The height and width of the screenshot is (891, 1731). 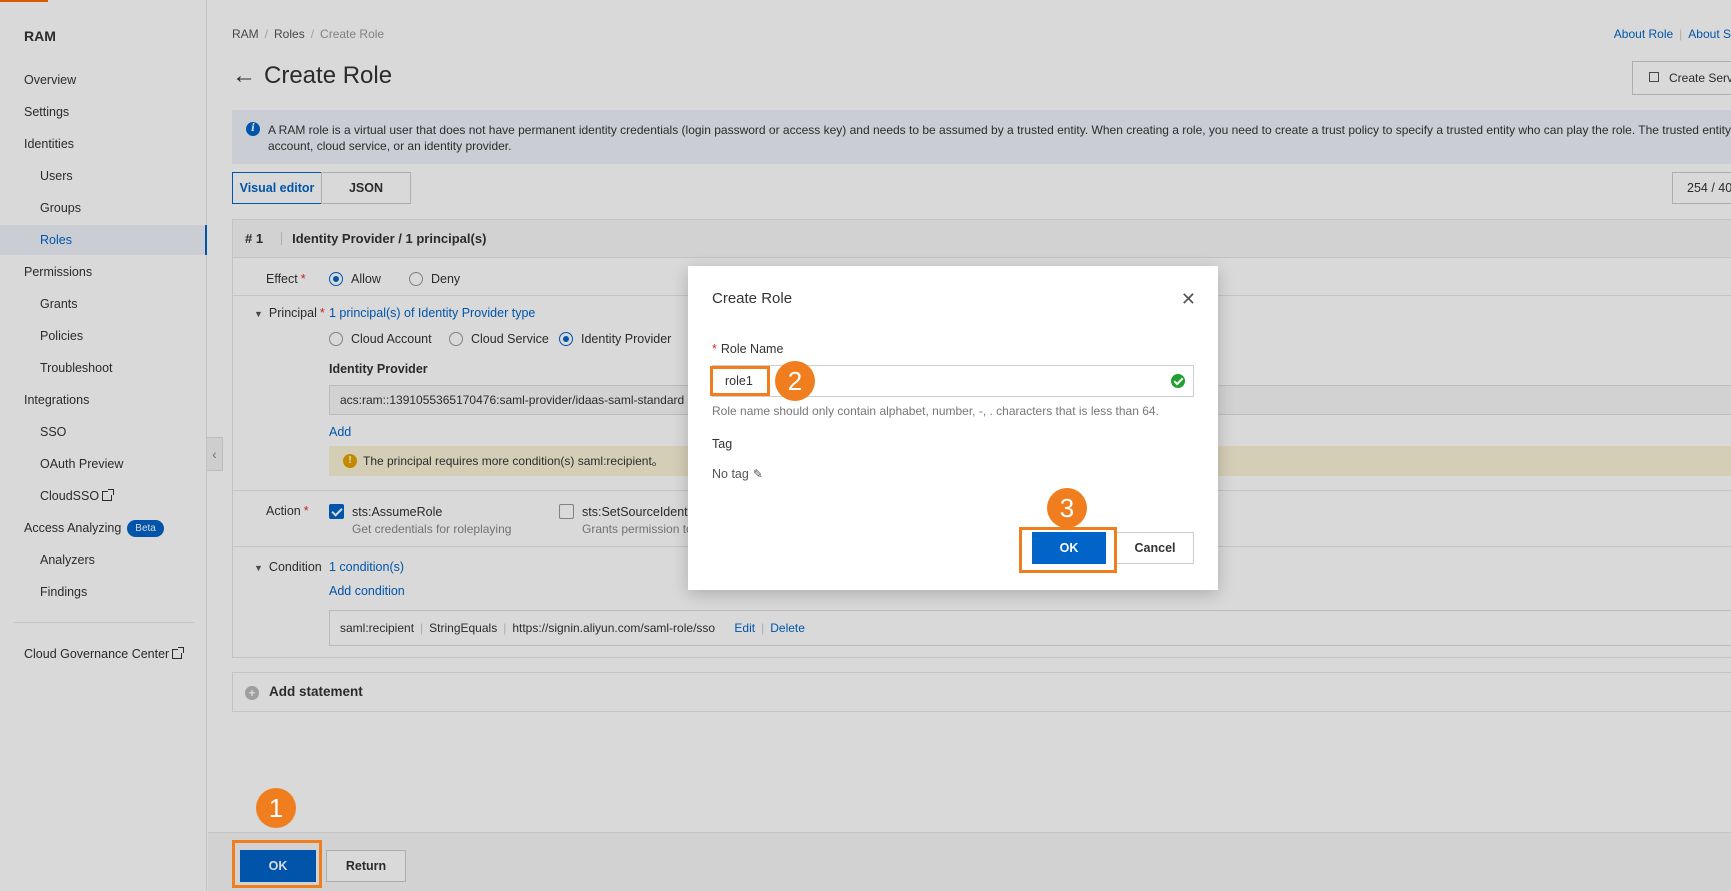 I want to click on required-mark: *, so click(x=714, y=349).